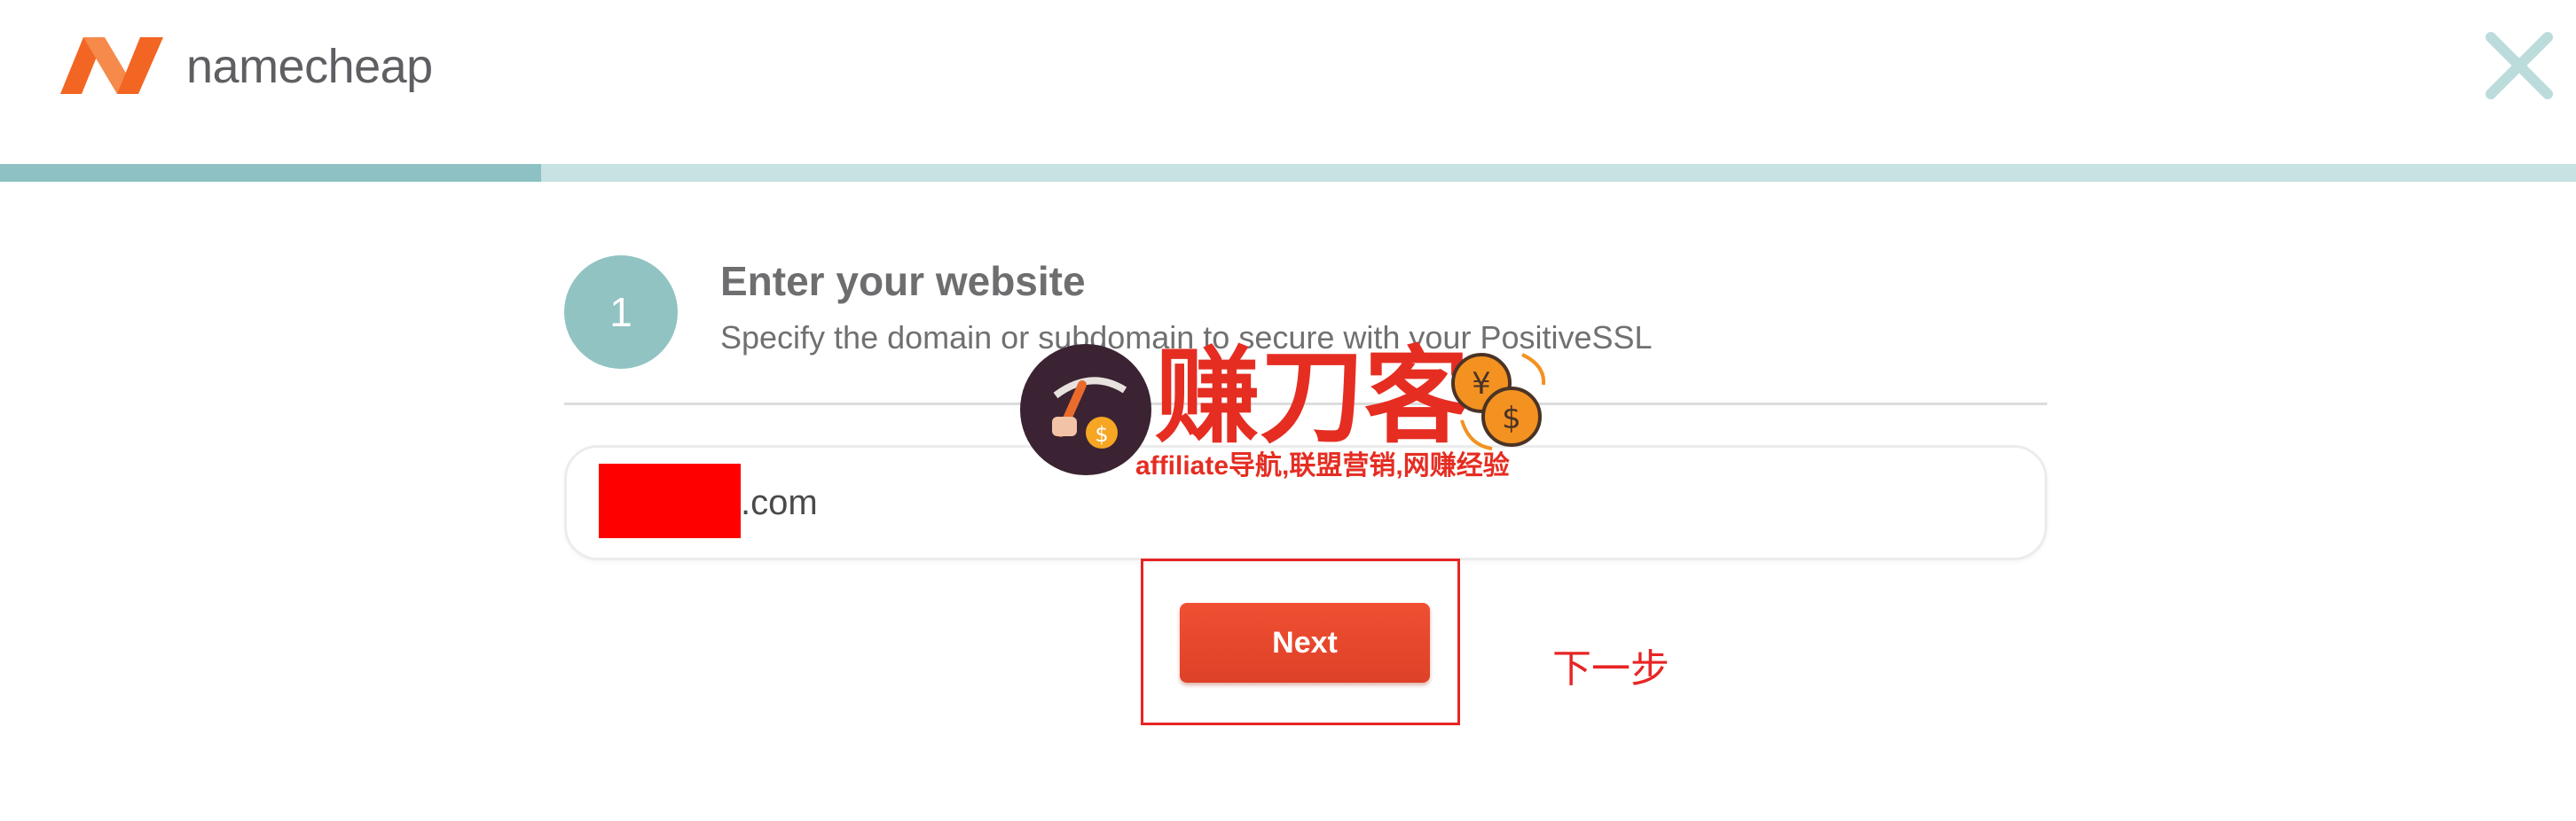 This screenshot has height=821, width=2576. What do you see at coordinates (309, 66) in the screenshot?
I see `brand-name: namecheap` at bounding box center [309, 66].